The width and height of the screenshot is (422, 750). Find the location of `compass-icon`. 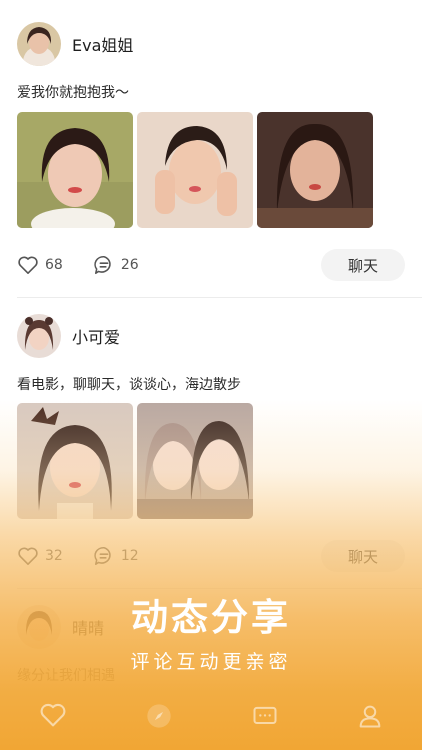

compass-icon is located at coordinates (159, 716).